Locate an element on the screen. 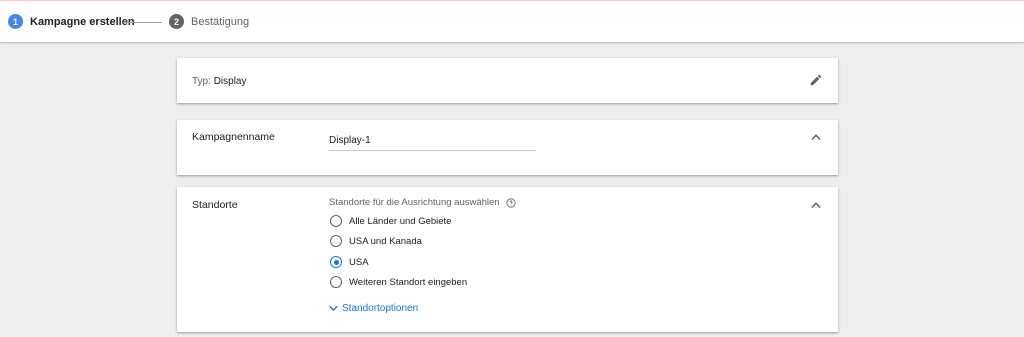 This screenshot has height=337, width=1024. step-label: Kampagne erstellen is located at coordinates (82, 21).